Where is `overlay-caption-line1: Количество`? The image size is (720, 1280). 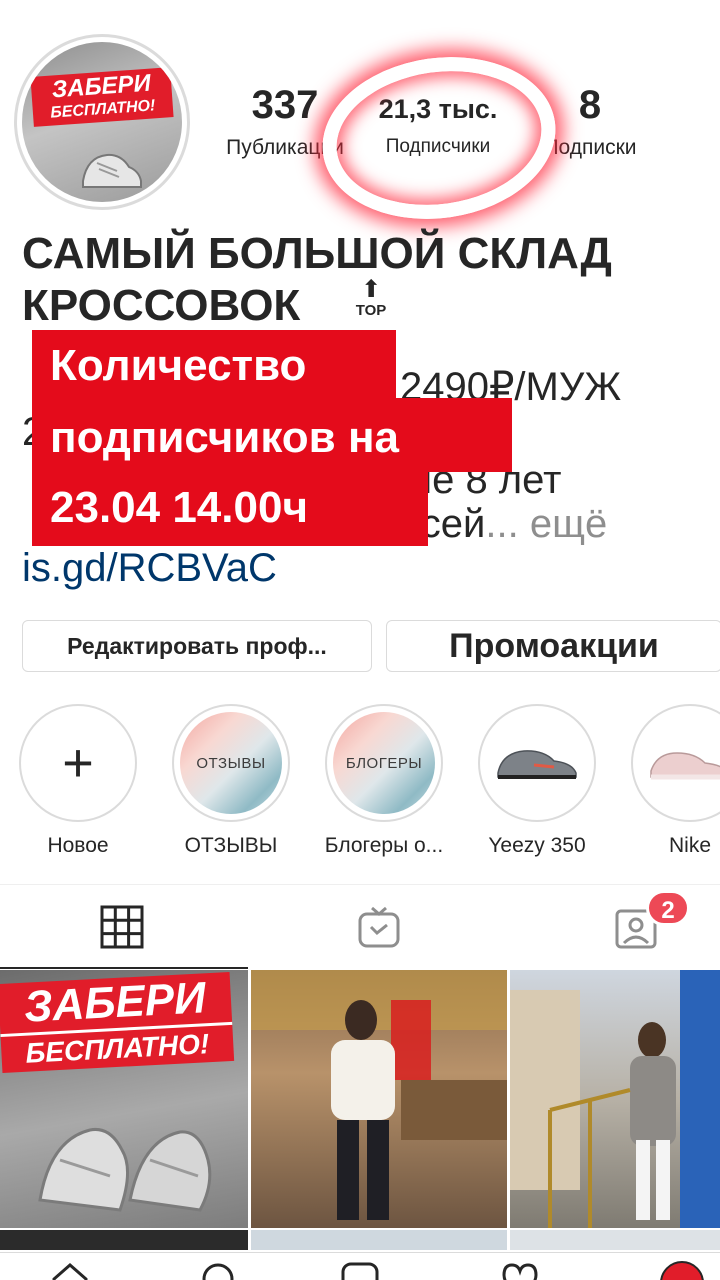 overlay-caption-line1: Количество is located at coordinates (214, 366).